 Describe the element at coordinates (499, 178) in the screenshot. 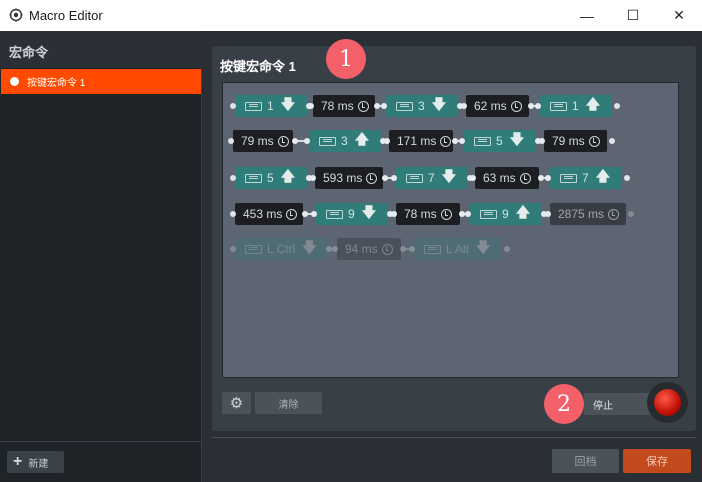

I see `delay-value: 63 ms` at that location.